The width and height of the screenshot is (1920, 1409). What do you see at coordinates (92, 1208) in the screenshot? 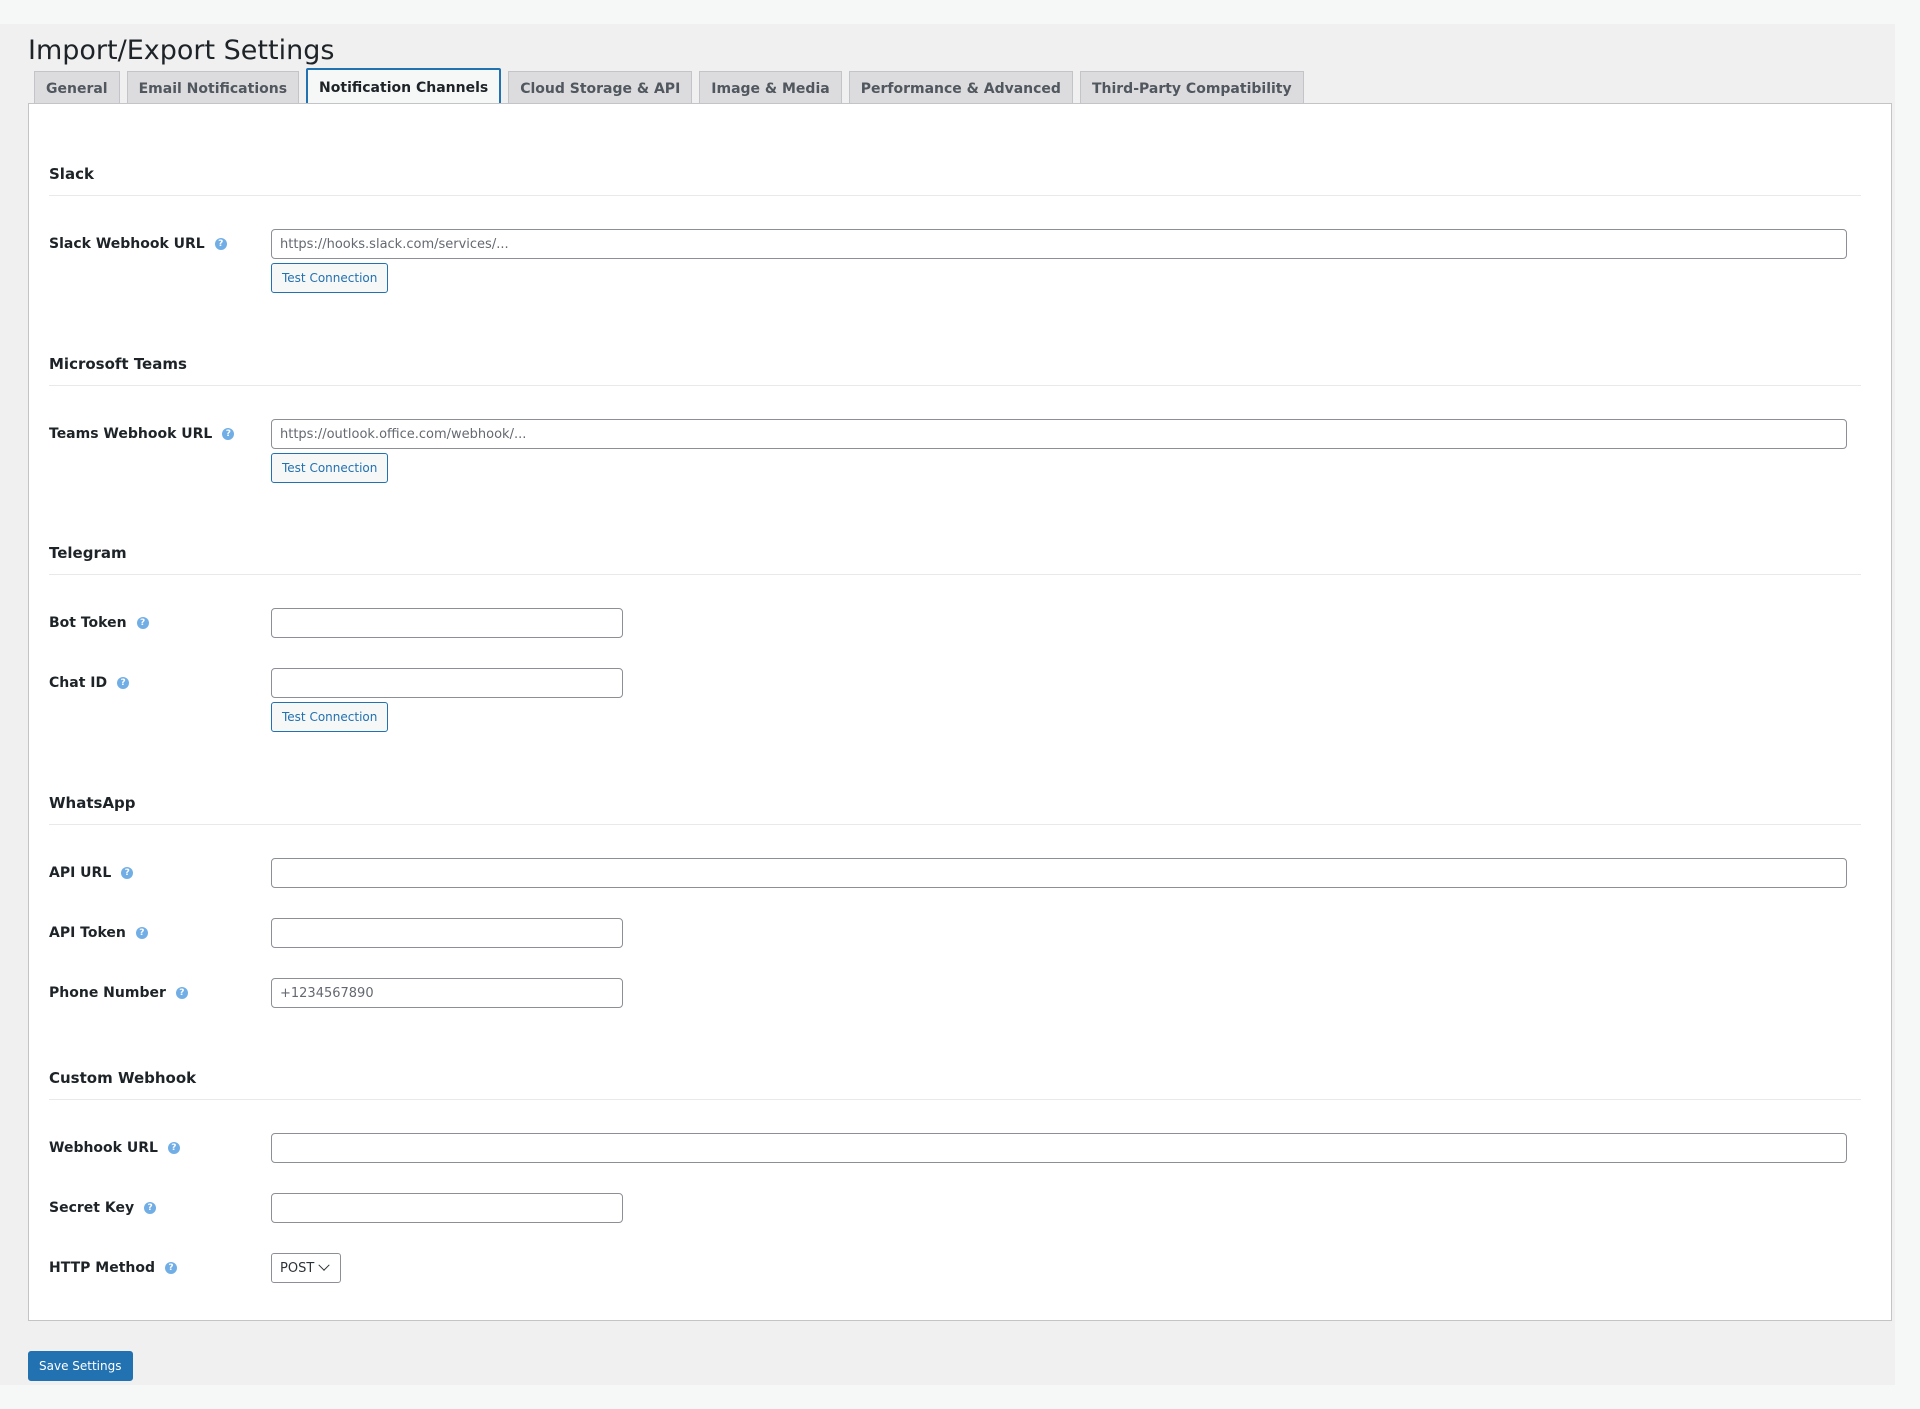
I see `label-text: Secret Key` at bounding box center [92, 1208].